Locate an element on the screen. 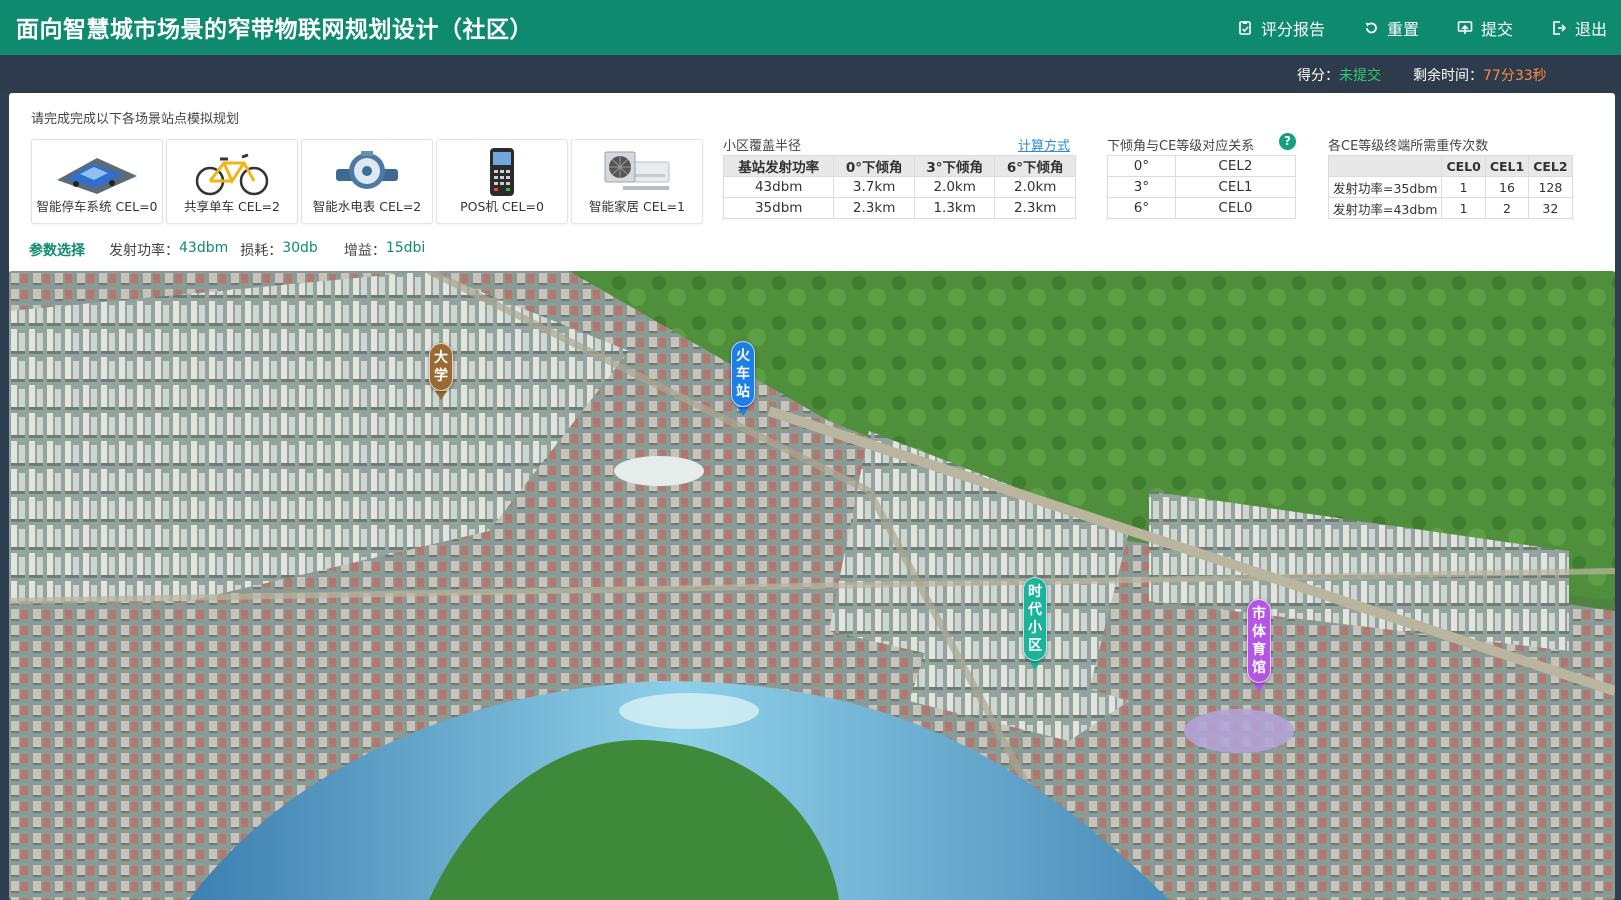 Image resolution: width=1621 pixels, height=900 pixels. scene-label: 智能停车系统 CEL=0 is located at coordinates (97, 206).